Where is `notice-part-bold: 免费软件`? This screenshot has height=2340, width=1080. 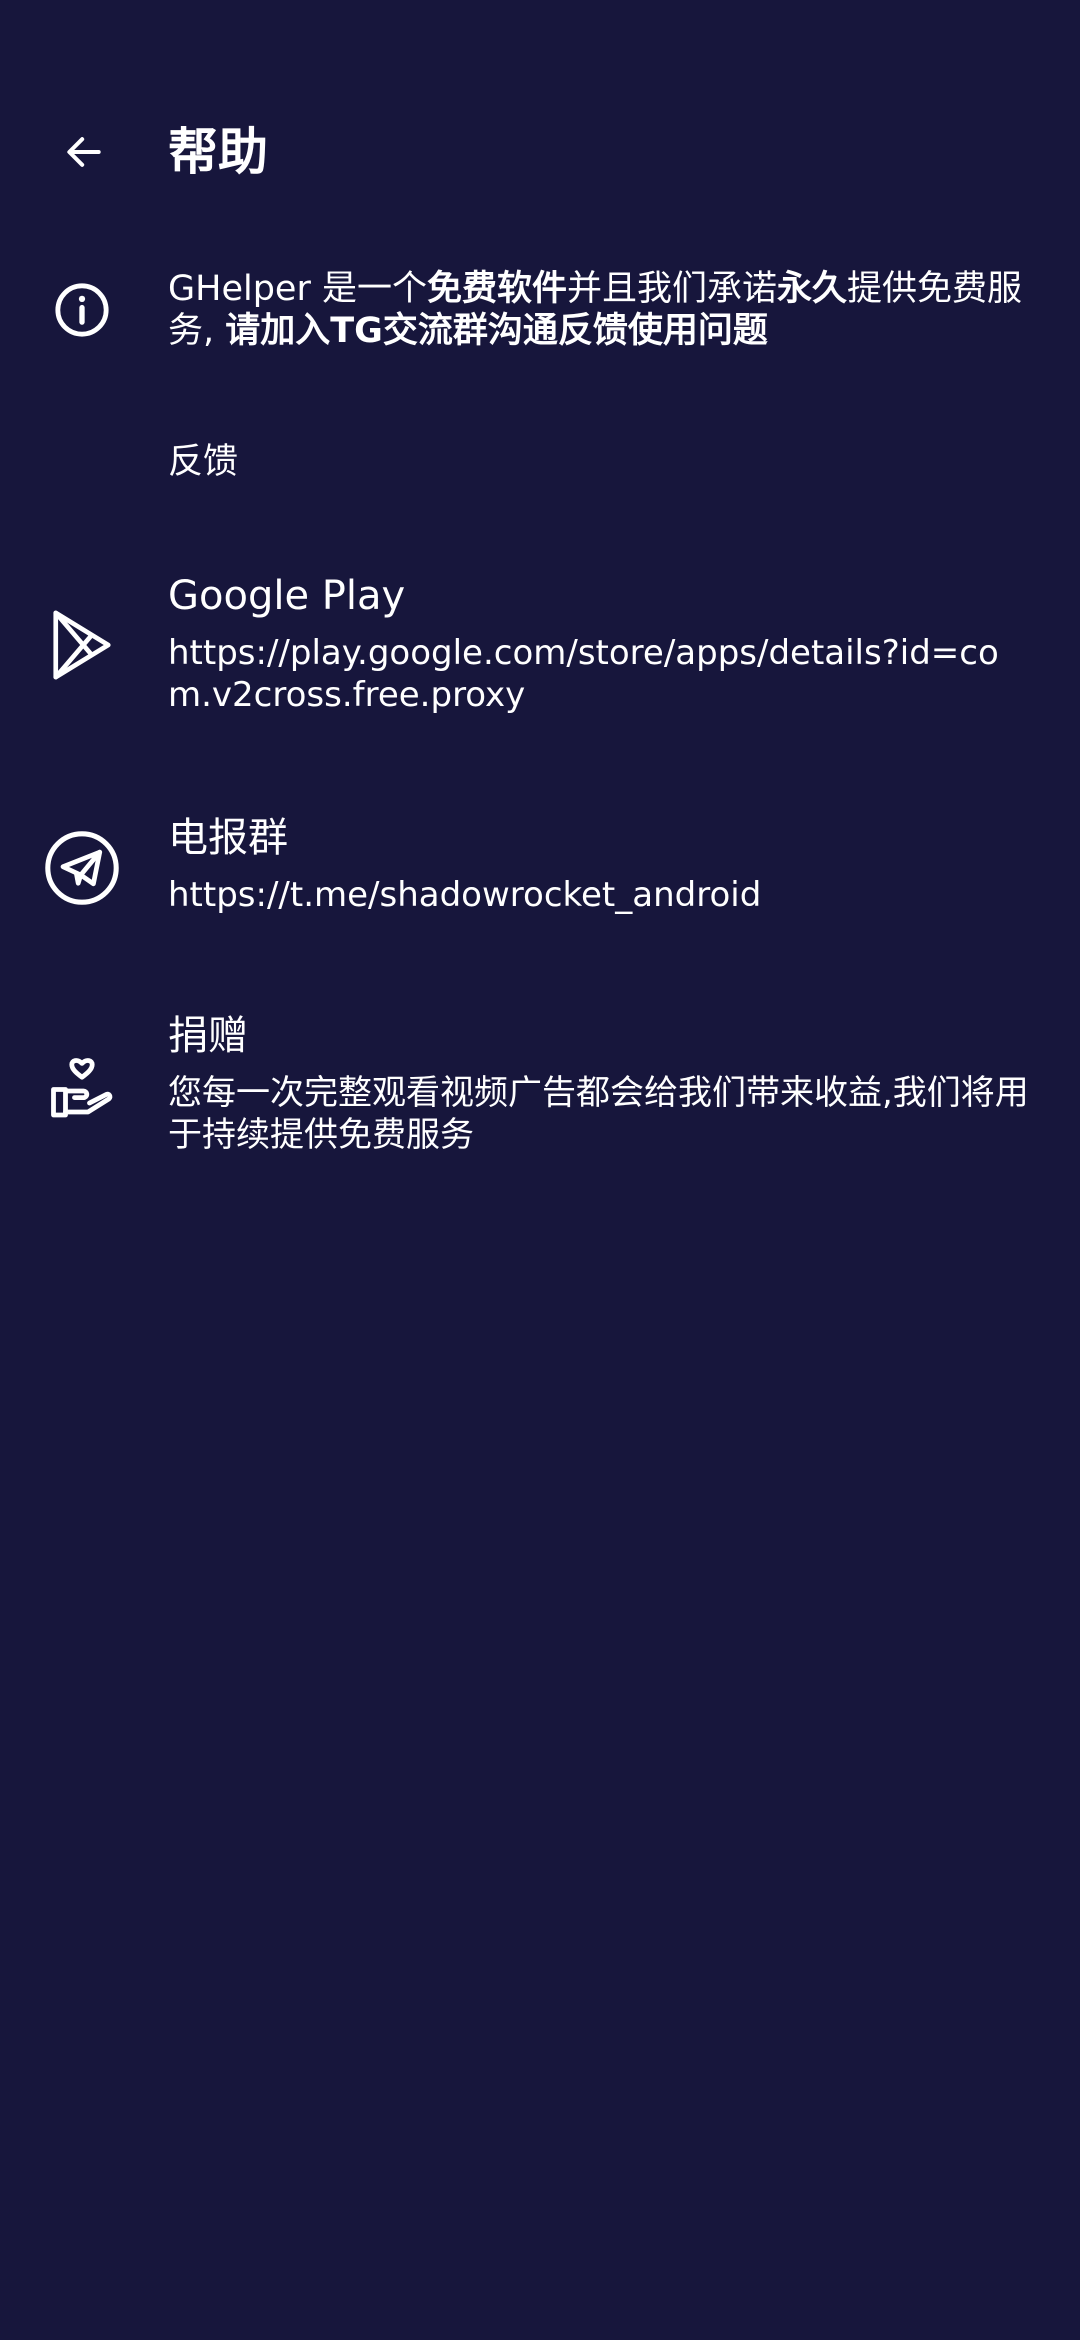 notice-part-bold: 免费软件 is located at coordinates (496, 289).